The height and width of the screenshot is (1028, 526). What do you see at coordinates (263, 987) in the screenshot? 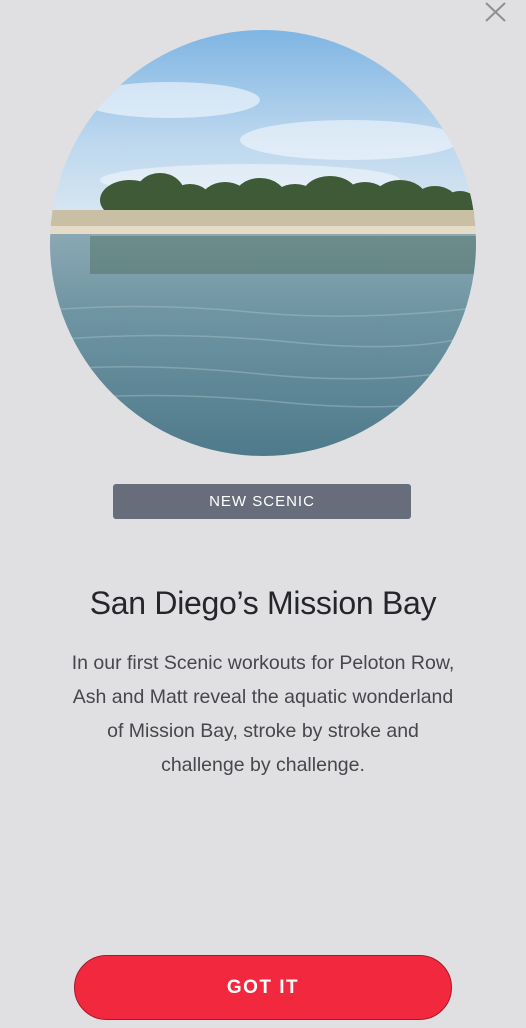
I see `got-it-button: GOT IT` at bounding box center [263, 987].